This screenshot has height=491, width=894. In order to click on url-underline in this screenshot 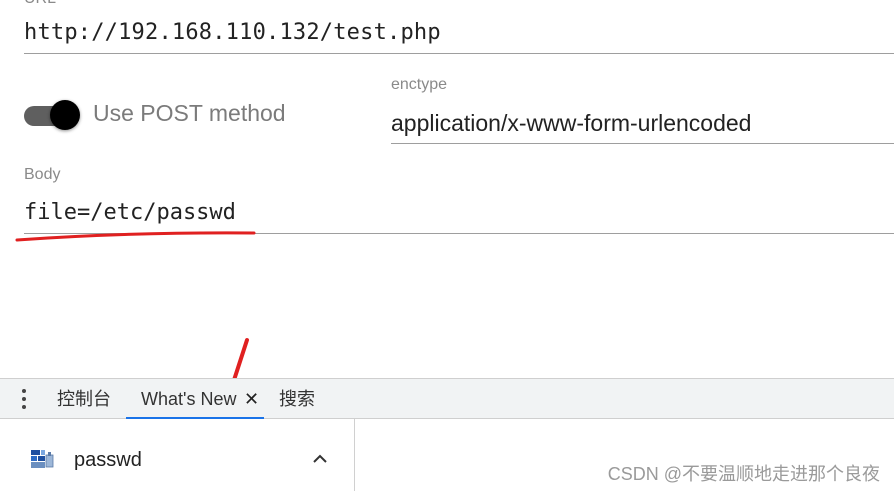, I will do `click(459, 53)`.